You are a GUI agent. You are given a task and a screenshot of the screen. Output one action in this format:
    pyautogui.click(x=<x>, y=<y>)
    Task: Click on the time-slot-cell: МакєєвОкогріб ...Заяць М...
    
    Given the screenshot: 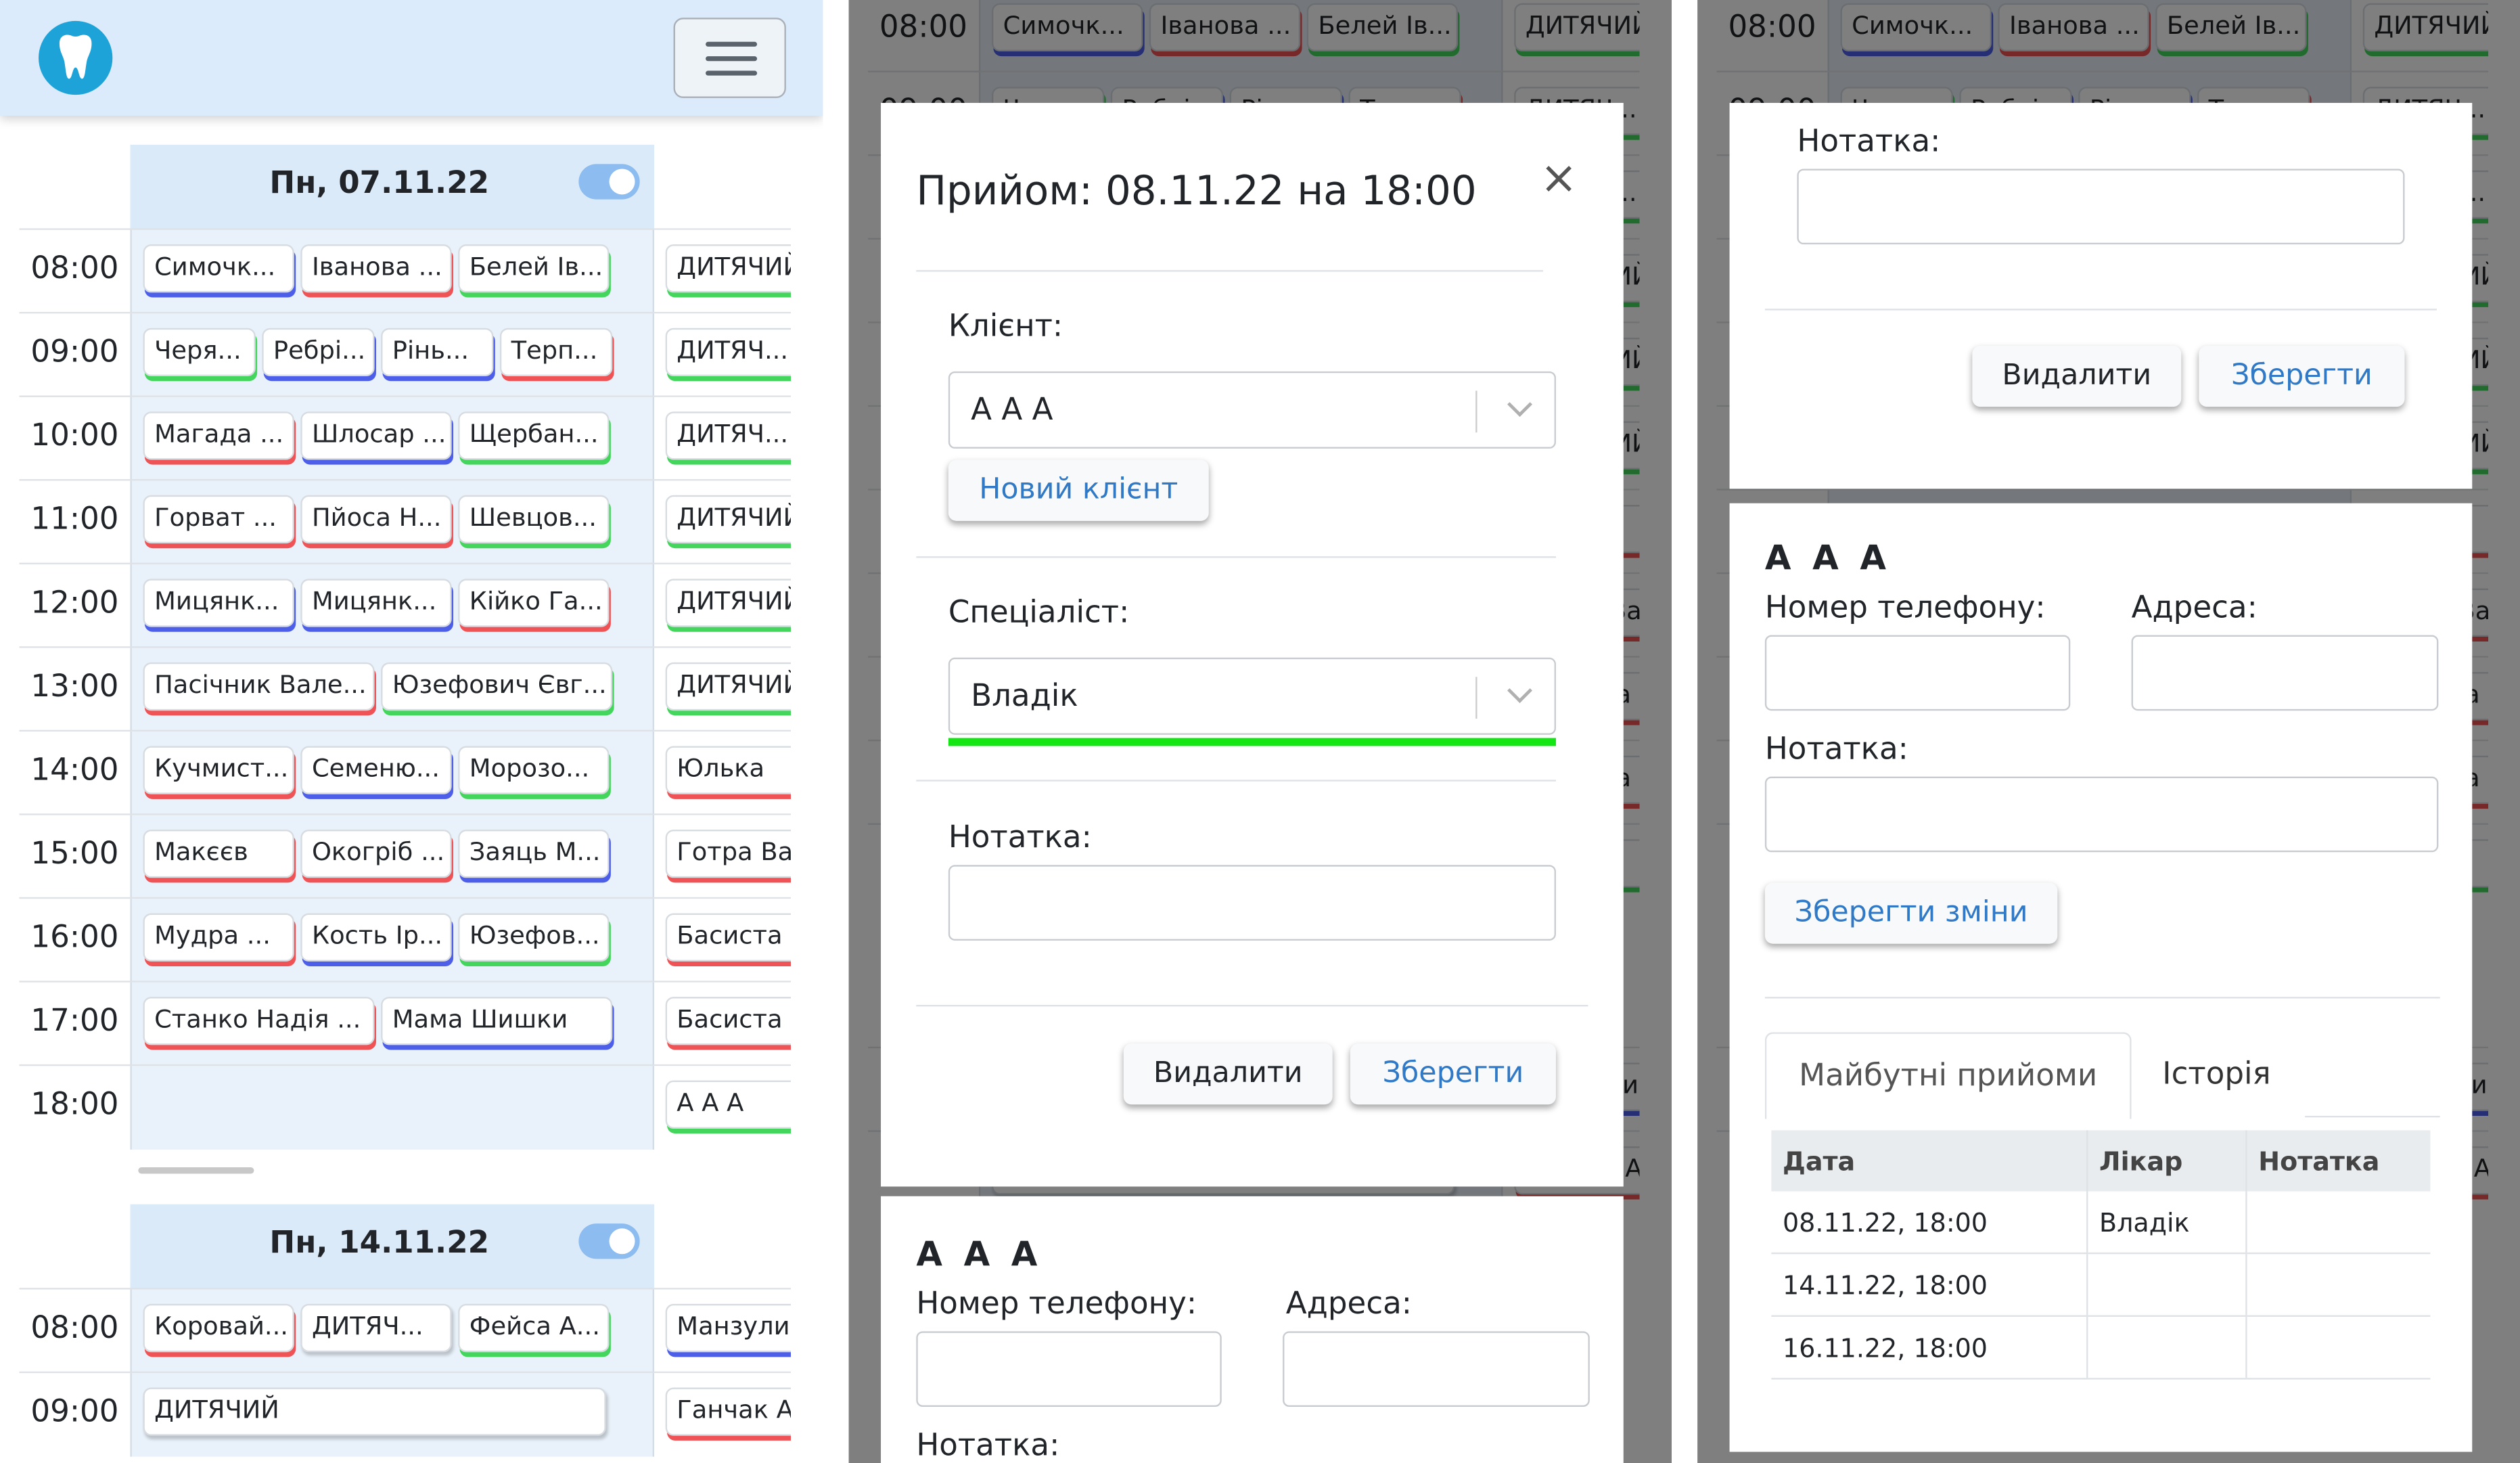 What is the action you would take?
    pyautogui.click(x=393, y=857)
    